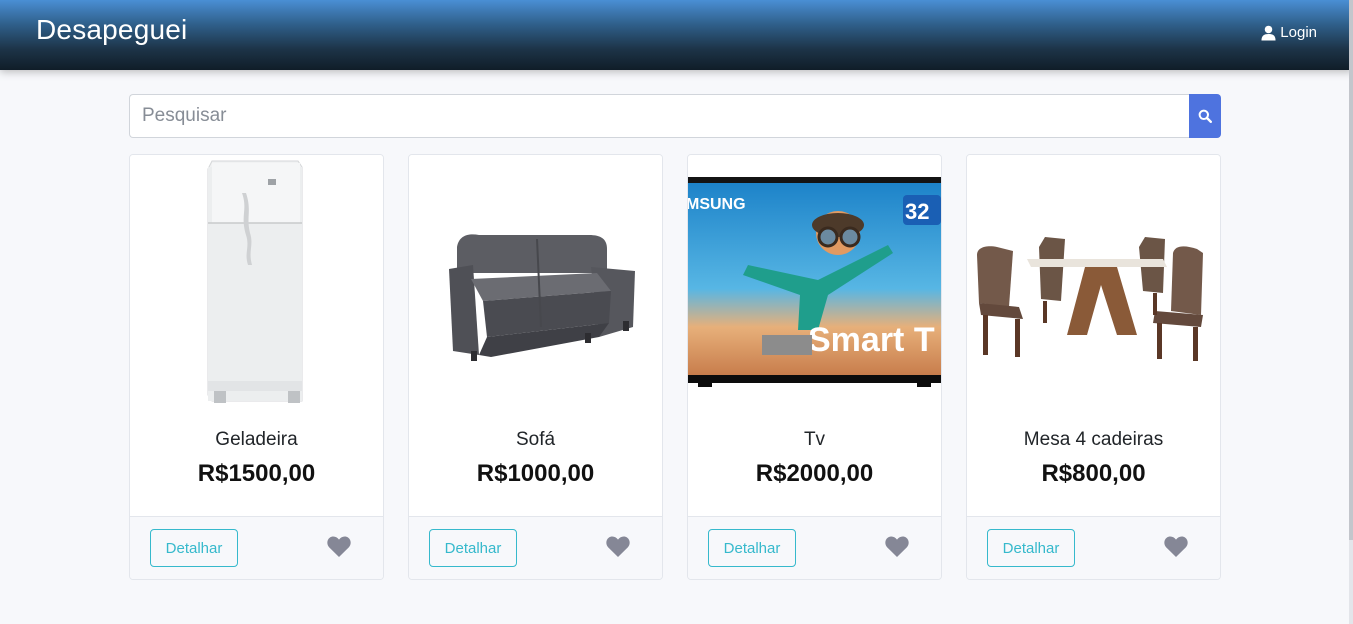 The width and height of the screenshot is (1353, 624). What do you see at coordinates (111, 30) in the screenshot?
I see `brand-logo: Desapeguei` at bounding box center [111, 30].